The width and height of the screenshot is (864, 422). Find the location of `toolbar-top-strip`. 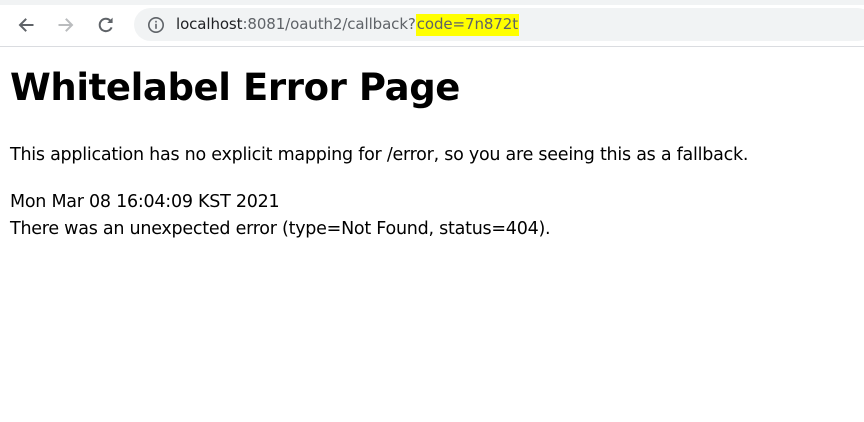

toolbar-top-strip is located at coordinates (432, 2).